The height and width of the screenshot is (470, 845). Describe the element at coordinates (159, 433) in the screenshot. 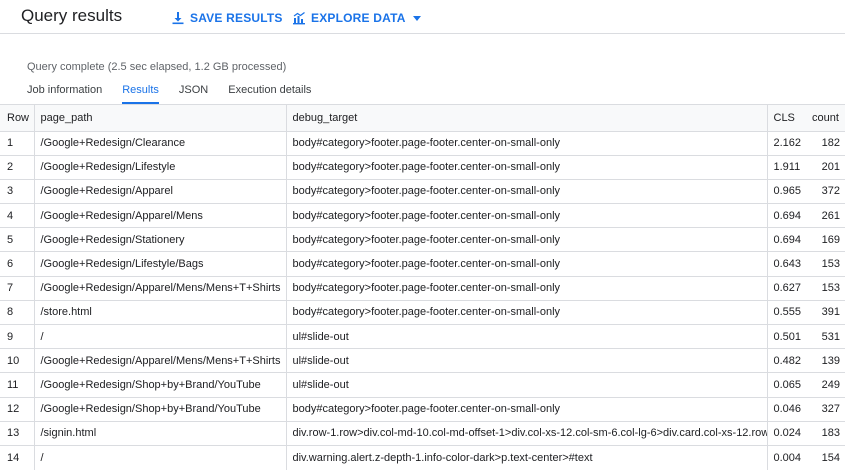

I see `cell-page-path: /signin.html` at that location.